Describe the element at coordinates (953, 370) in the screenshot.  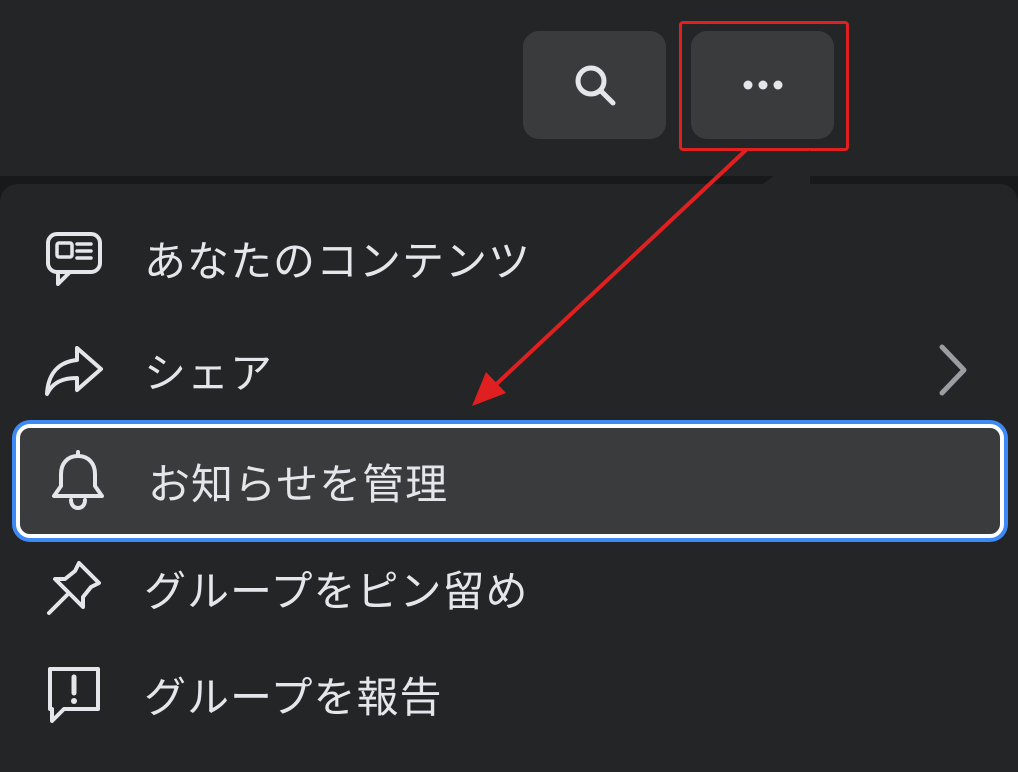
I see `chevron-right-icon` at that location.